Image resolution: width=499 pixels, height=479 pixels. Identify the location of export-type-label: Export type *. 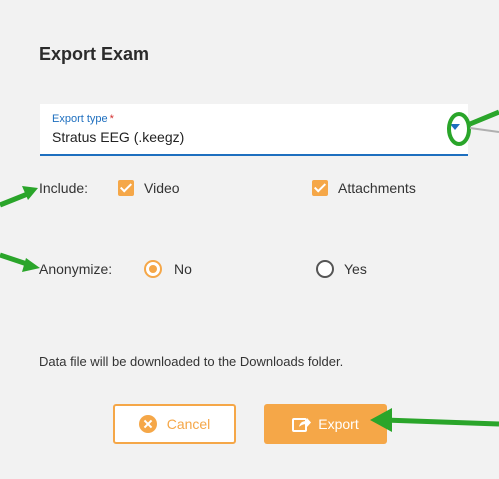
(83, 119).